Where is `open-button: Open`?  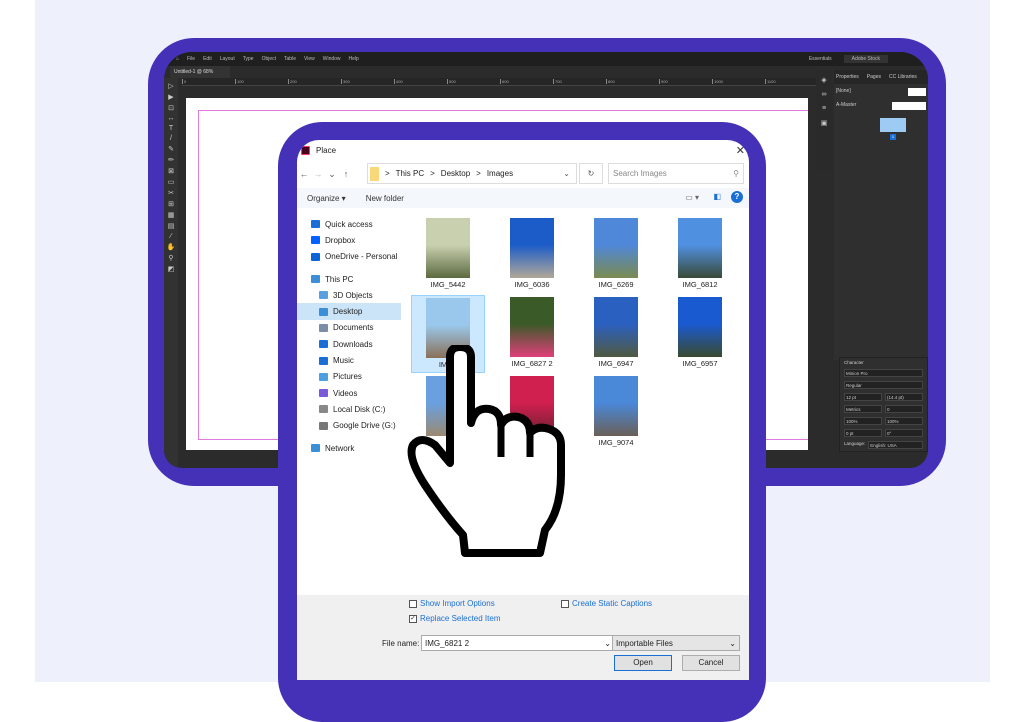
open-button: Open is located at coordinates (643, 663).